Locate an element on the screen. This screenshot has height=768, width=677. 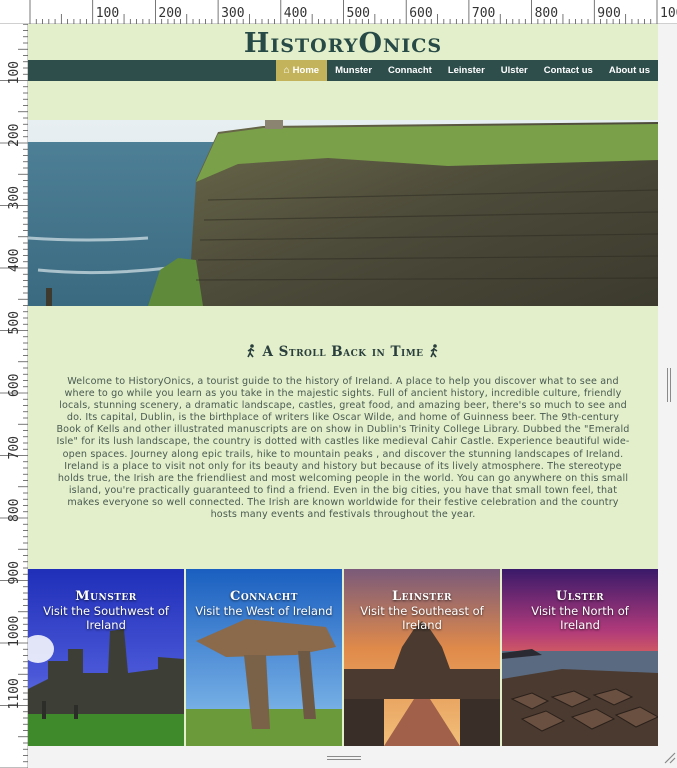
card-title: Leinster is located at coordinates (422, 596).